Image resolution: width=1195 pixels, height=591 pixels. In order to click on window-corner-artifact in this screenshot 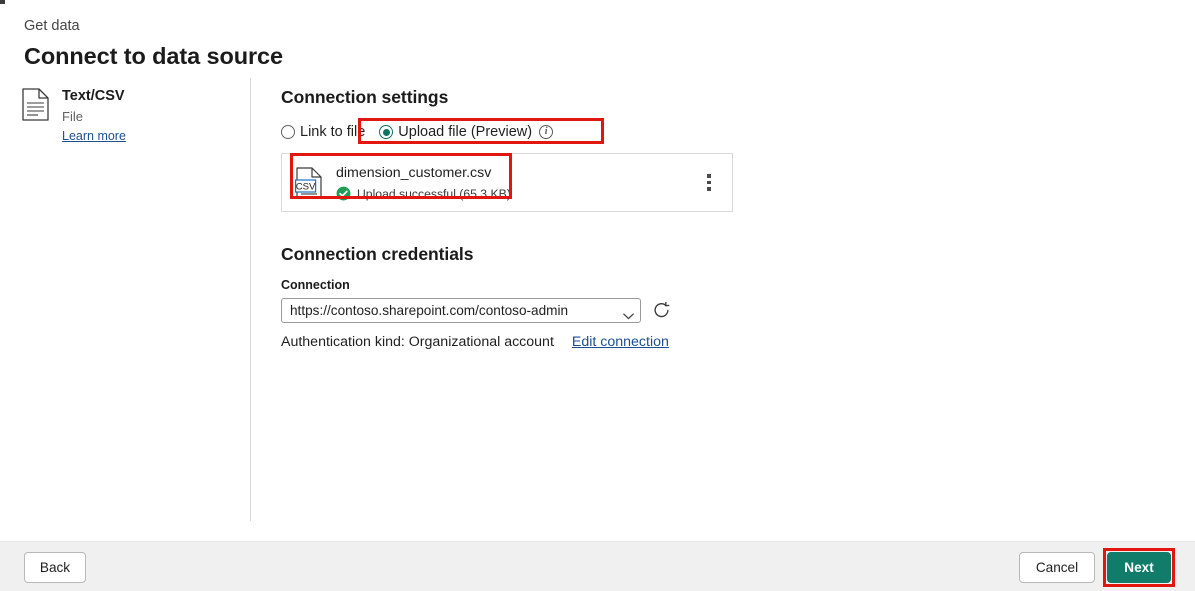, I will do `click(2, 2)`.